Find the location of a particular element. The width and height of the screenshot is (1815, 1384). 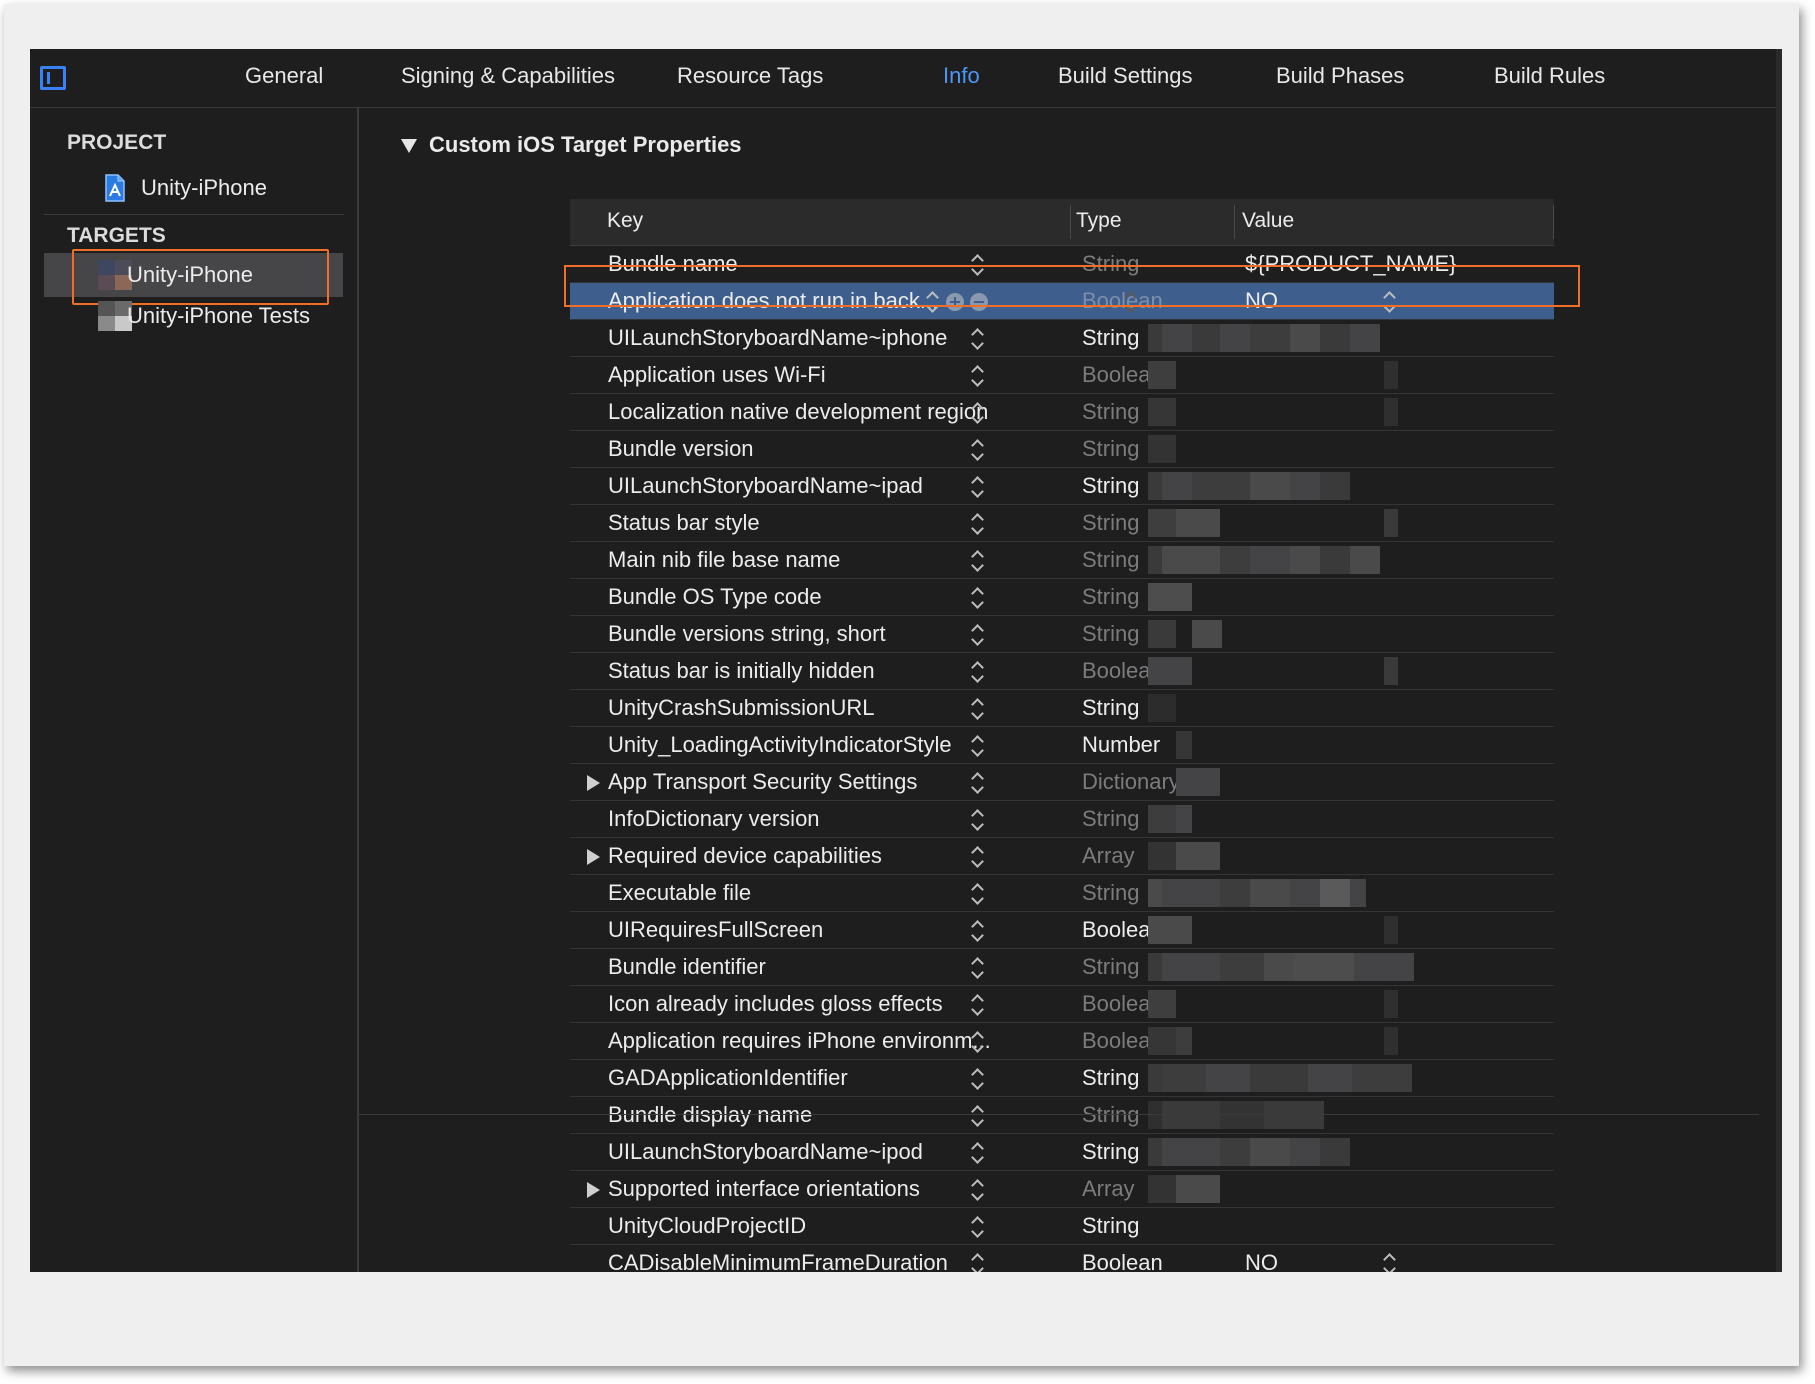

row-key: CADisableMinimumFrameDuration is located at coordinates (778, 1261).